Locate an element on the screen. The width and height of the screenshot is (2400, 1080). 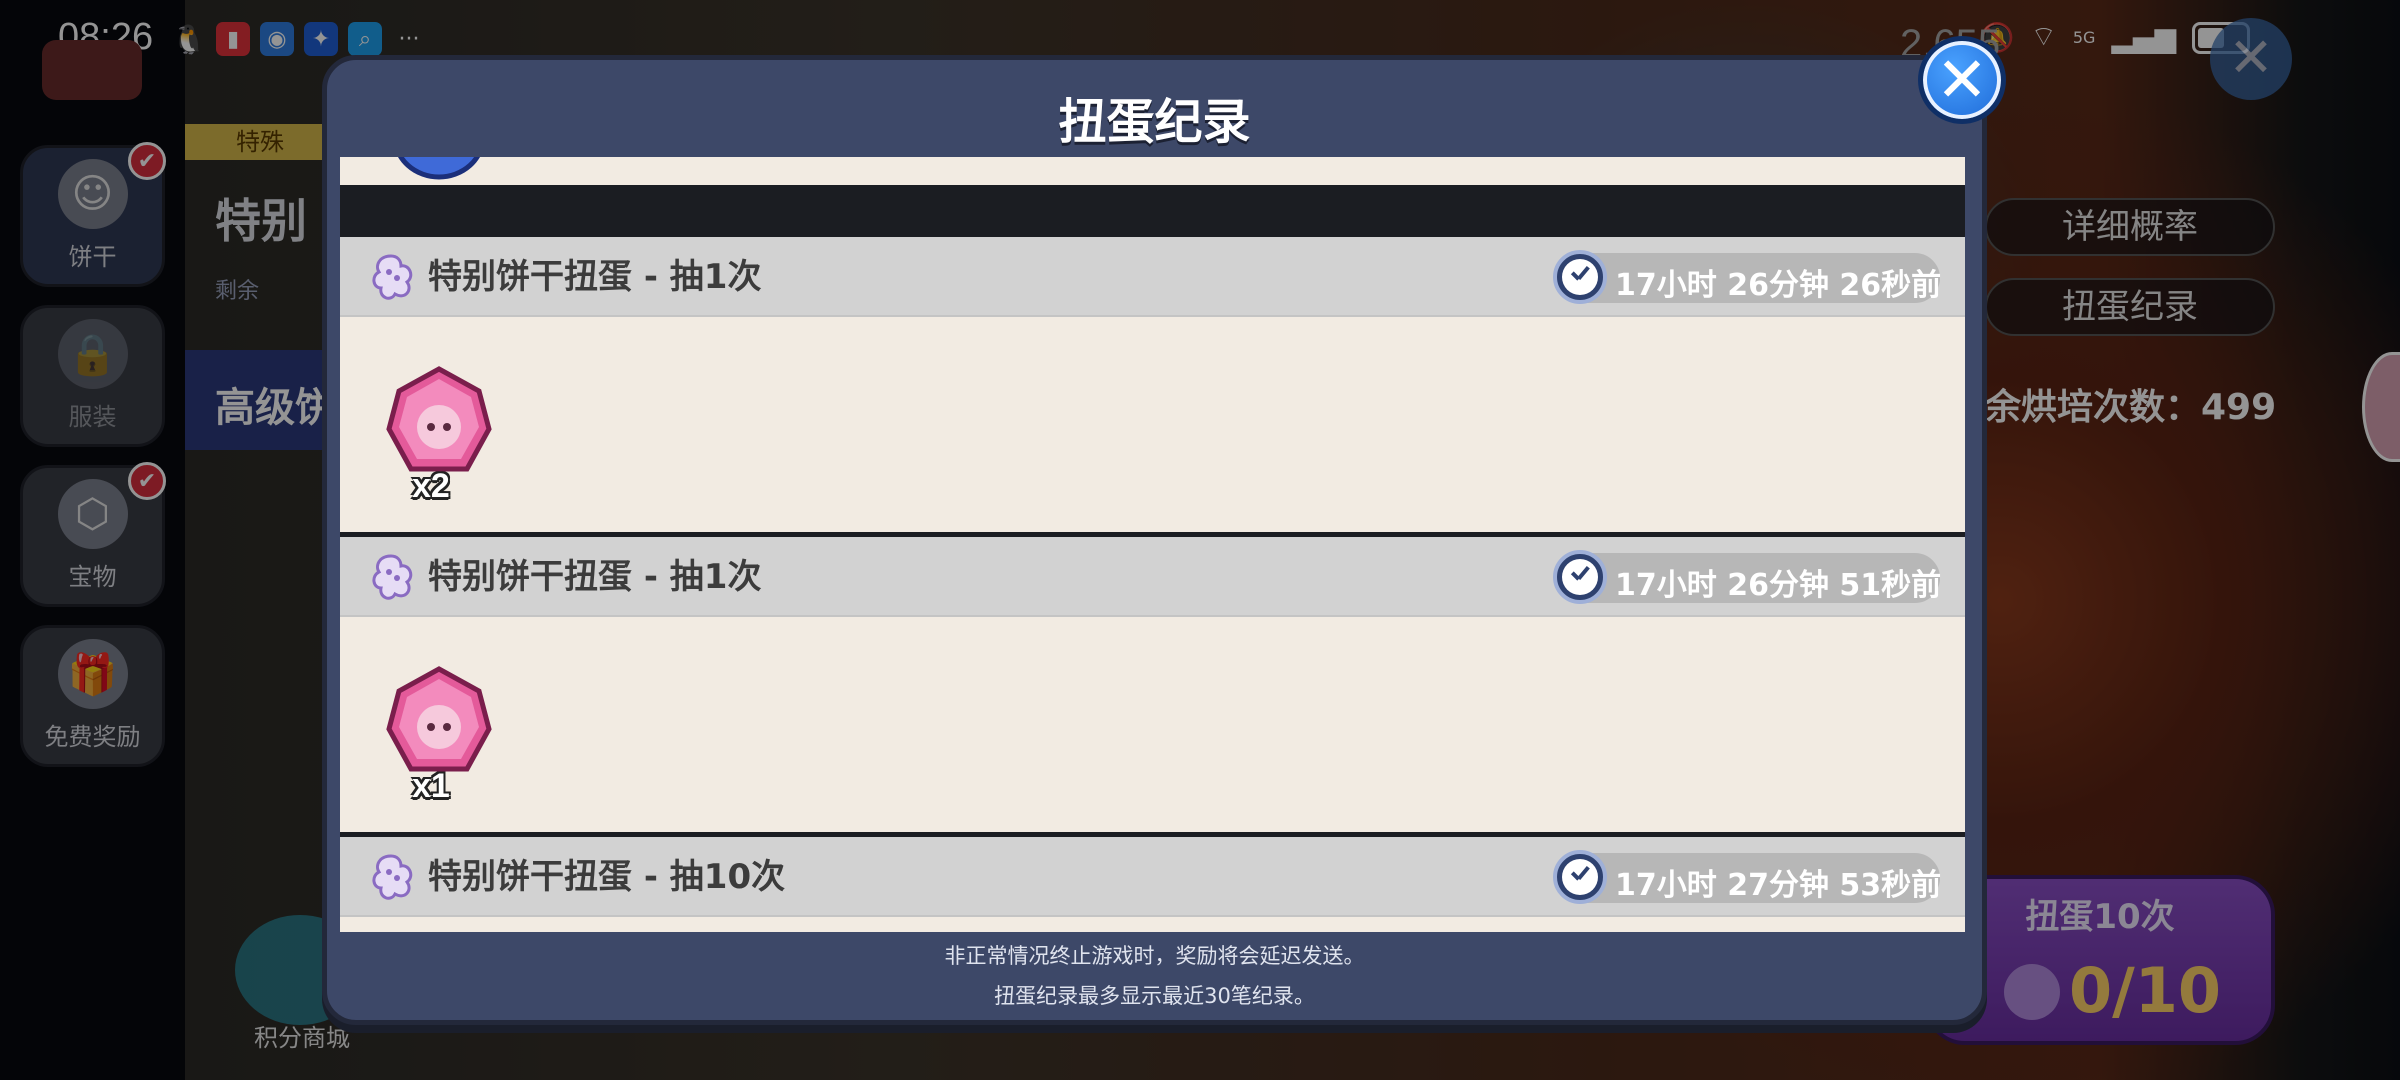
time-ago-pill: 17小时 26分钟 26秒前 is located at coordinates (1747, 277).